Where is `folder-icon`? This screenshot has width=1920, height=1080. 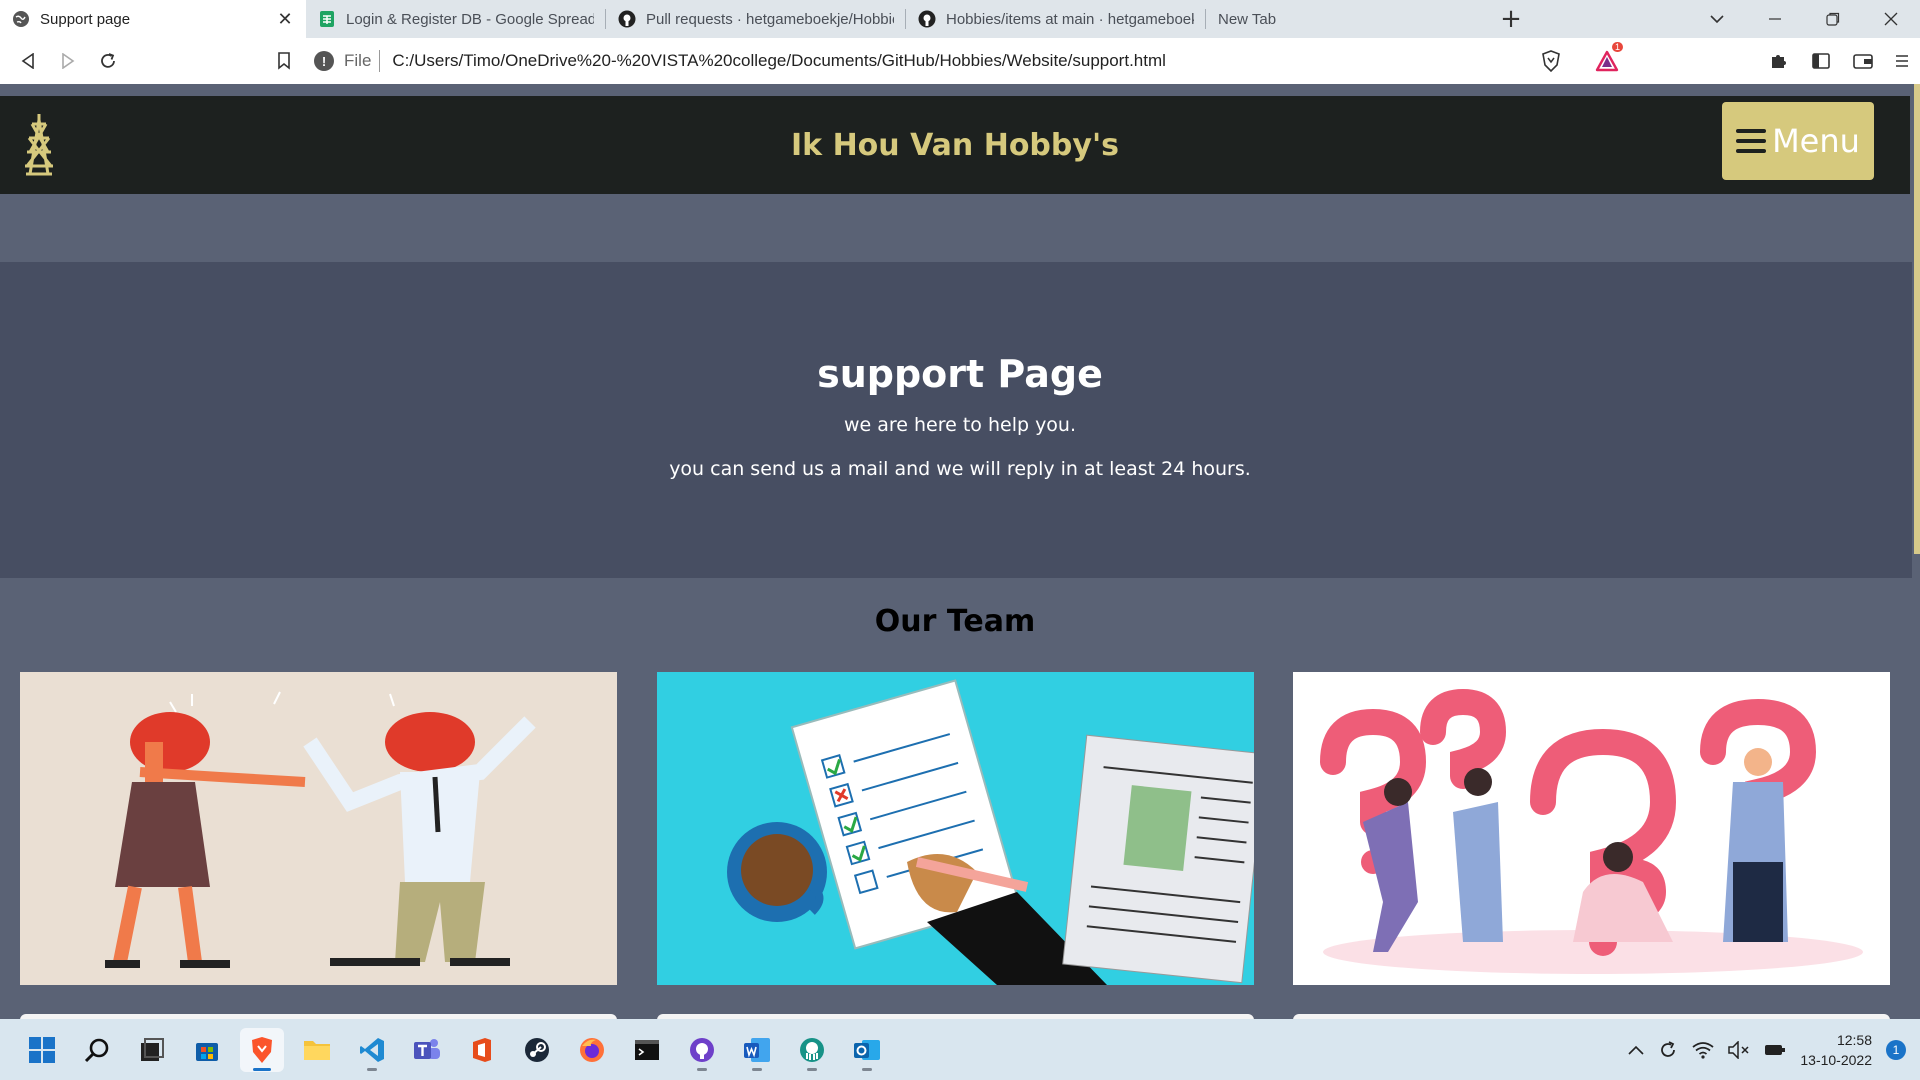
folder-icon is located at coordinates (317, 1050).